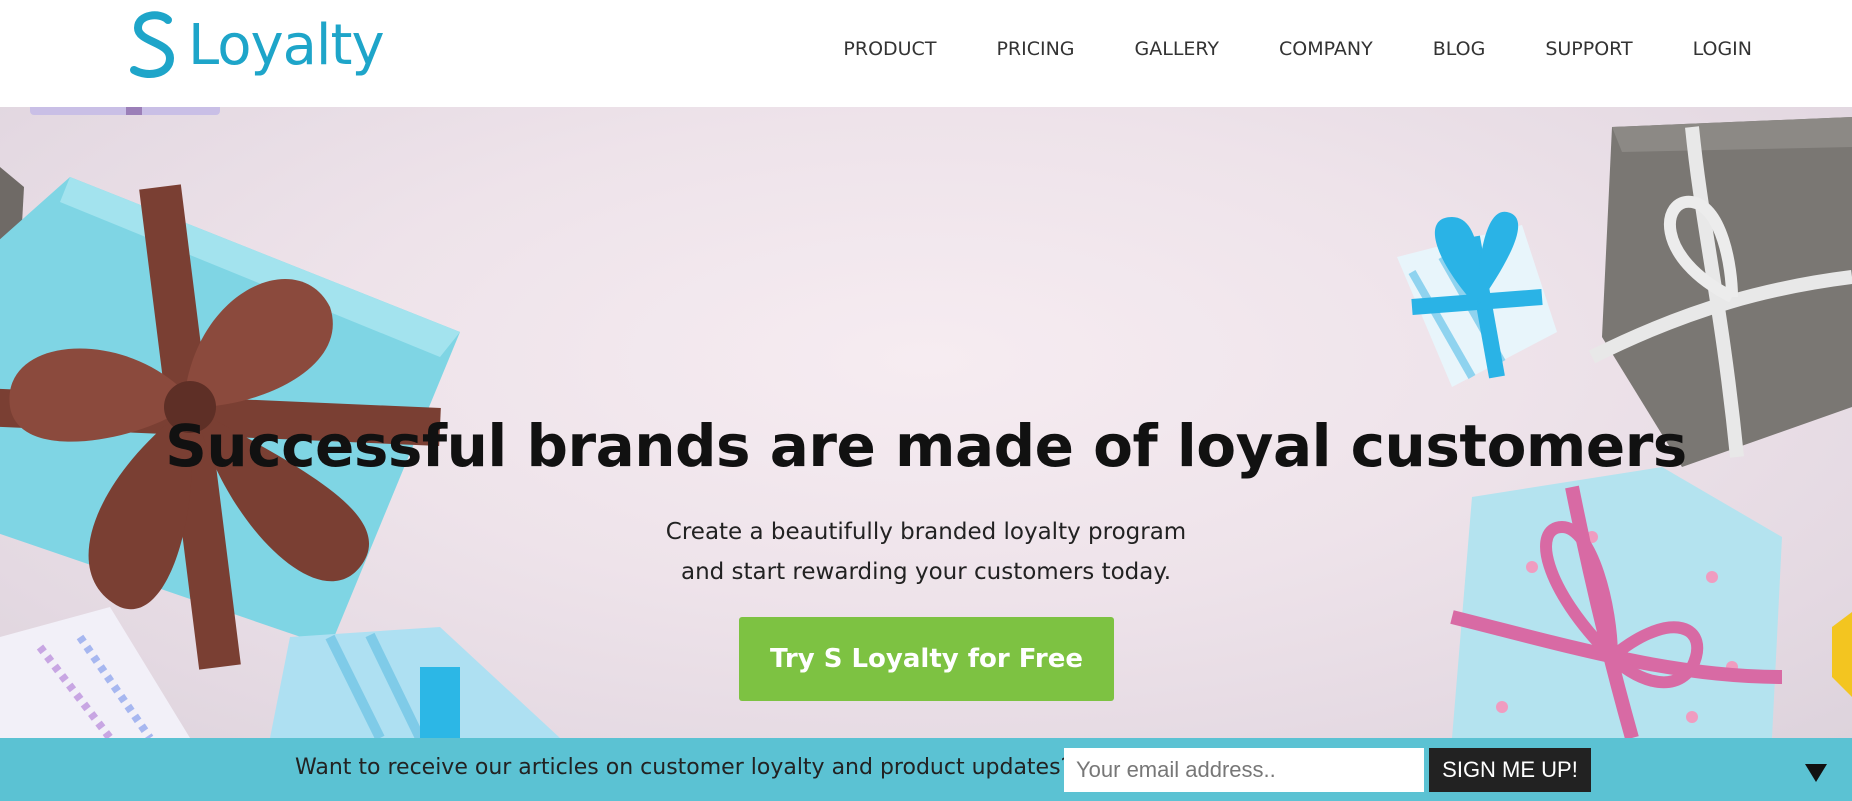  What do you see at coordinates (1035, 49) in the screenshot?
I see `nav-item-pricing: PRICING` at bounding box center [1035, 49].